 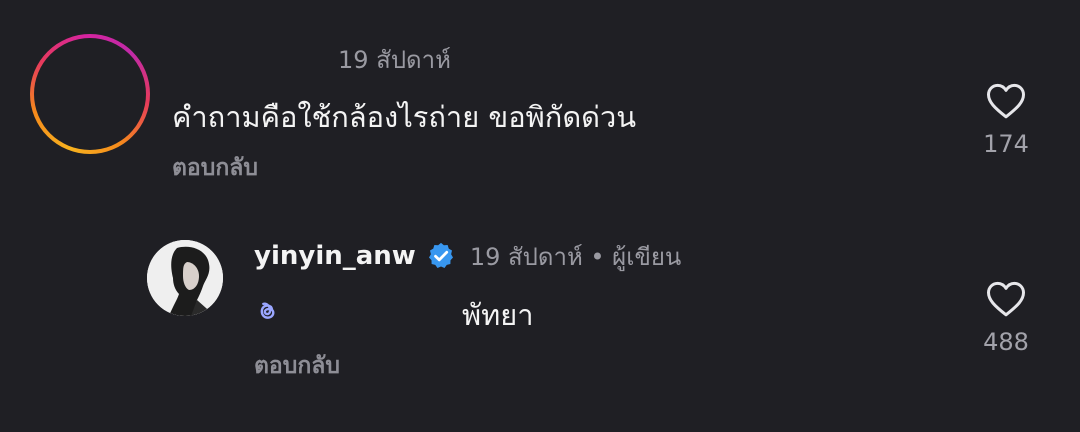 I want to click on reply-header: yinyin_anw 19 สัปดาห์ • ผู้เขียน, so click(x=467, y=256).